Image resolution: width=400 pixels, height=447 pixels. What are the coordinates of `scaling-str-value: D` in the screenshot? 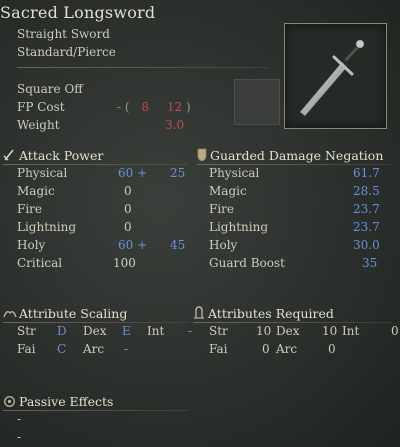 It's located at (62, 331).